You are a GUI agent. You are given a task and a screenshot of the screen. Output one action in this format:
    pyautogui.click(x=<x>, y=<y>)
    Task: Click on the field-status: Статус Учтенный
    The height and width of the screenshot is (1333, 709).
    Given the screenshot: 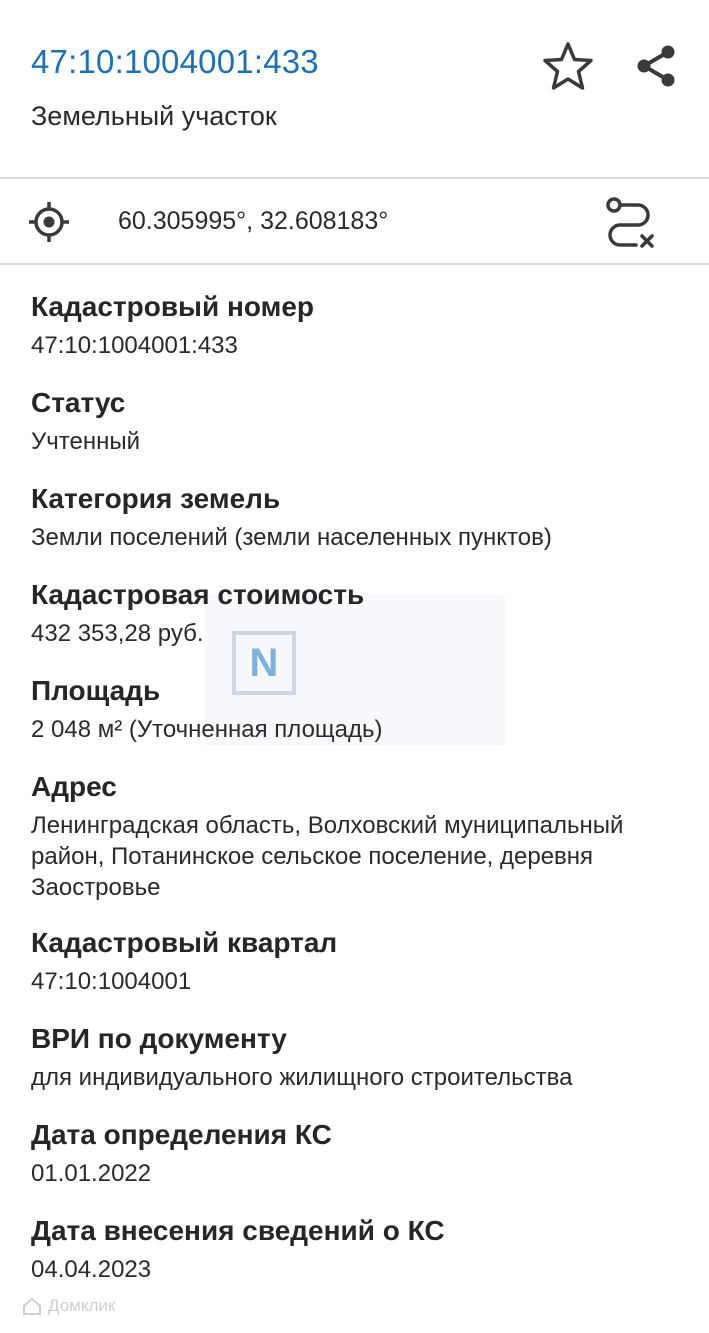 What is the action you would take?
    pyautogui.click(x=356, y=421)
    